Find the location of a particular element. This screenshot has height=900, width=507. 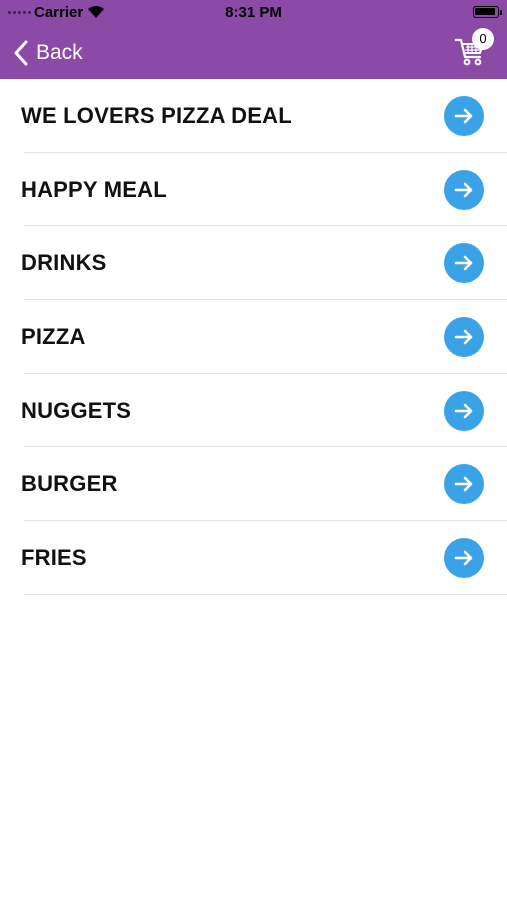

back-button: Back is located at coordinates (48, 53).